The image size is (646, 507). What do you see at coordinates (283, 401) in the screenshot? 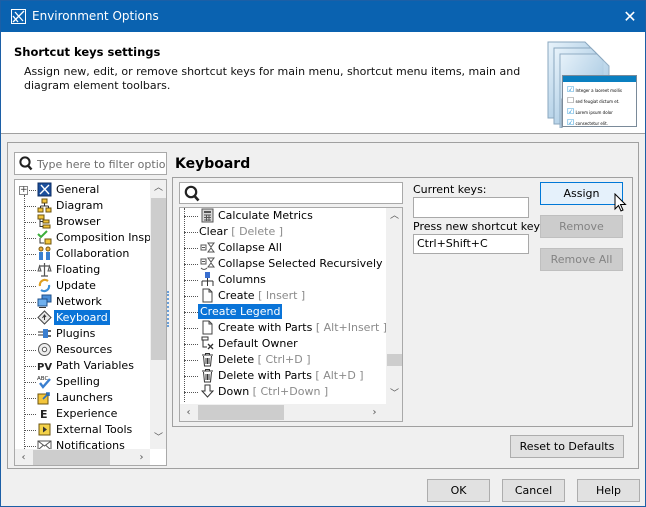
I see `command-item: Evaluate Measurement` at bounding box center [283, 401].